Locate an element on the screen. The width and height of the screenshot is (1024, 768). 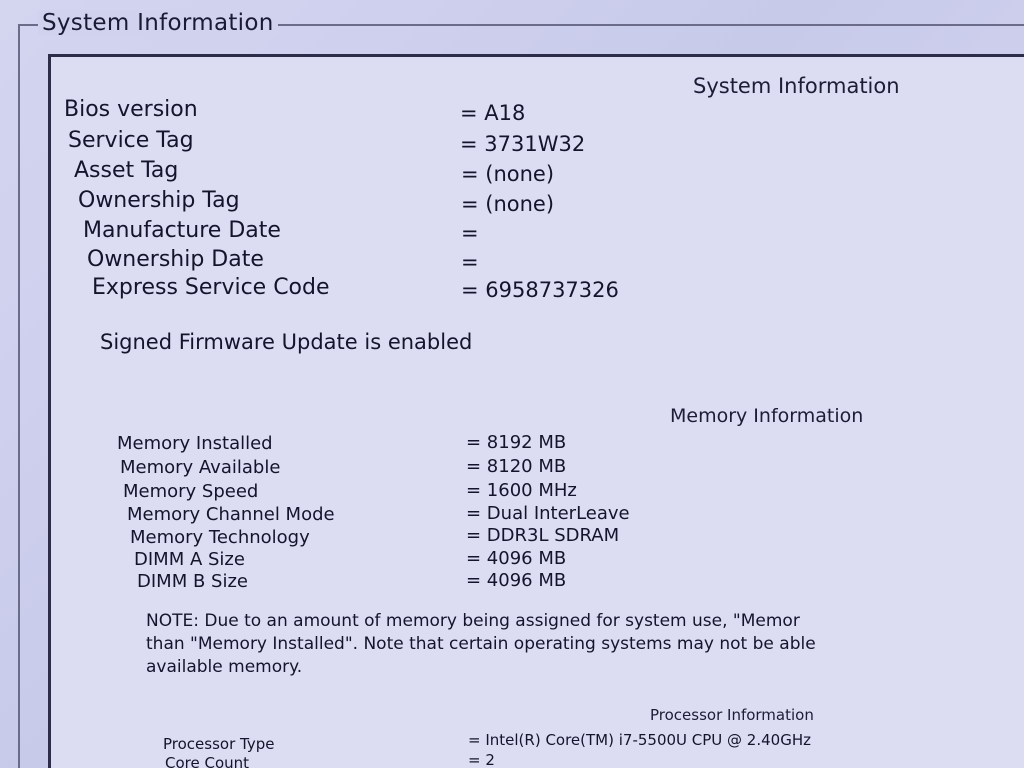
row-label-memory-technology: Memory Technology is located at coordinates (220, 537).